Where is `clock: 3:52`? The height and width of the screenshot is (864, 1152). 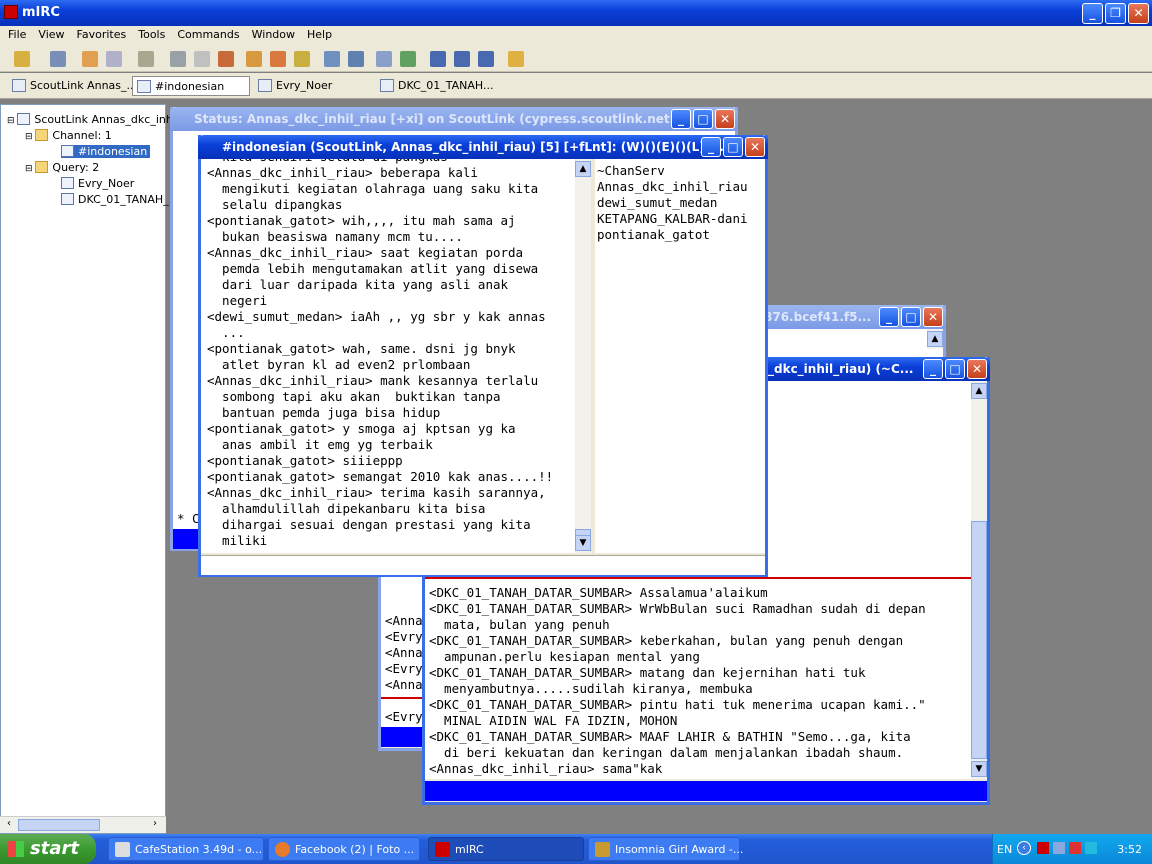
clock: 3:52 is located at coordinates (1129, 849).